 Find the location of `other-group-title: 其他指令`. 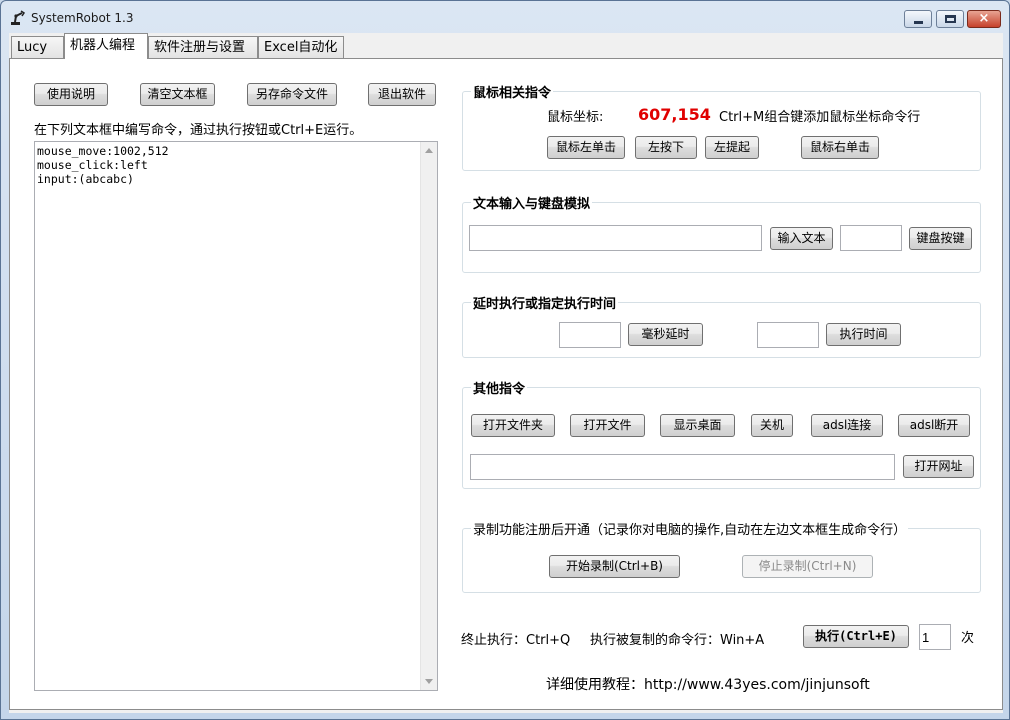

other-group-title: 其他指令 is located at coordinates (499, 387).